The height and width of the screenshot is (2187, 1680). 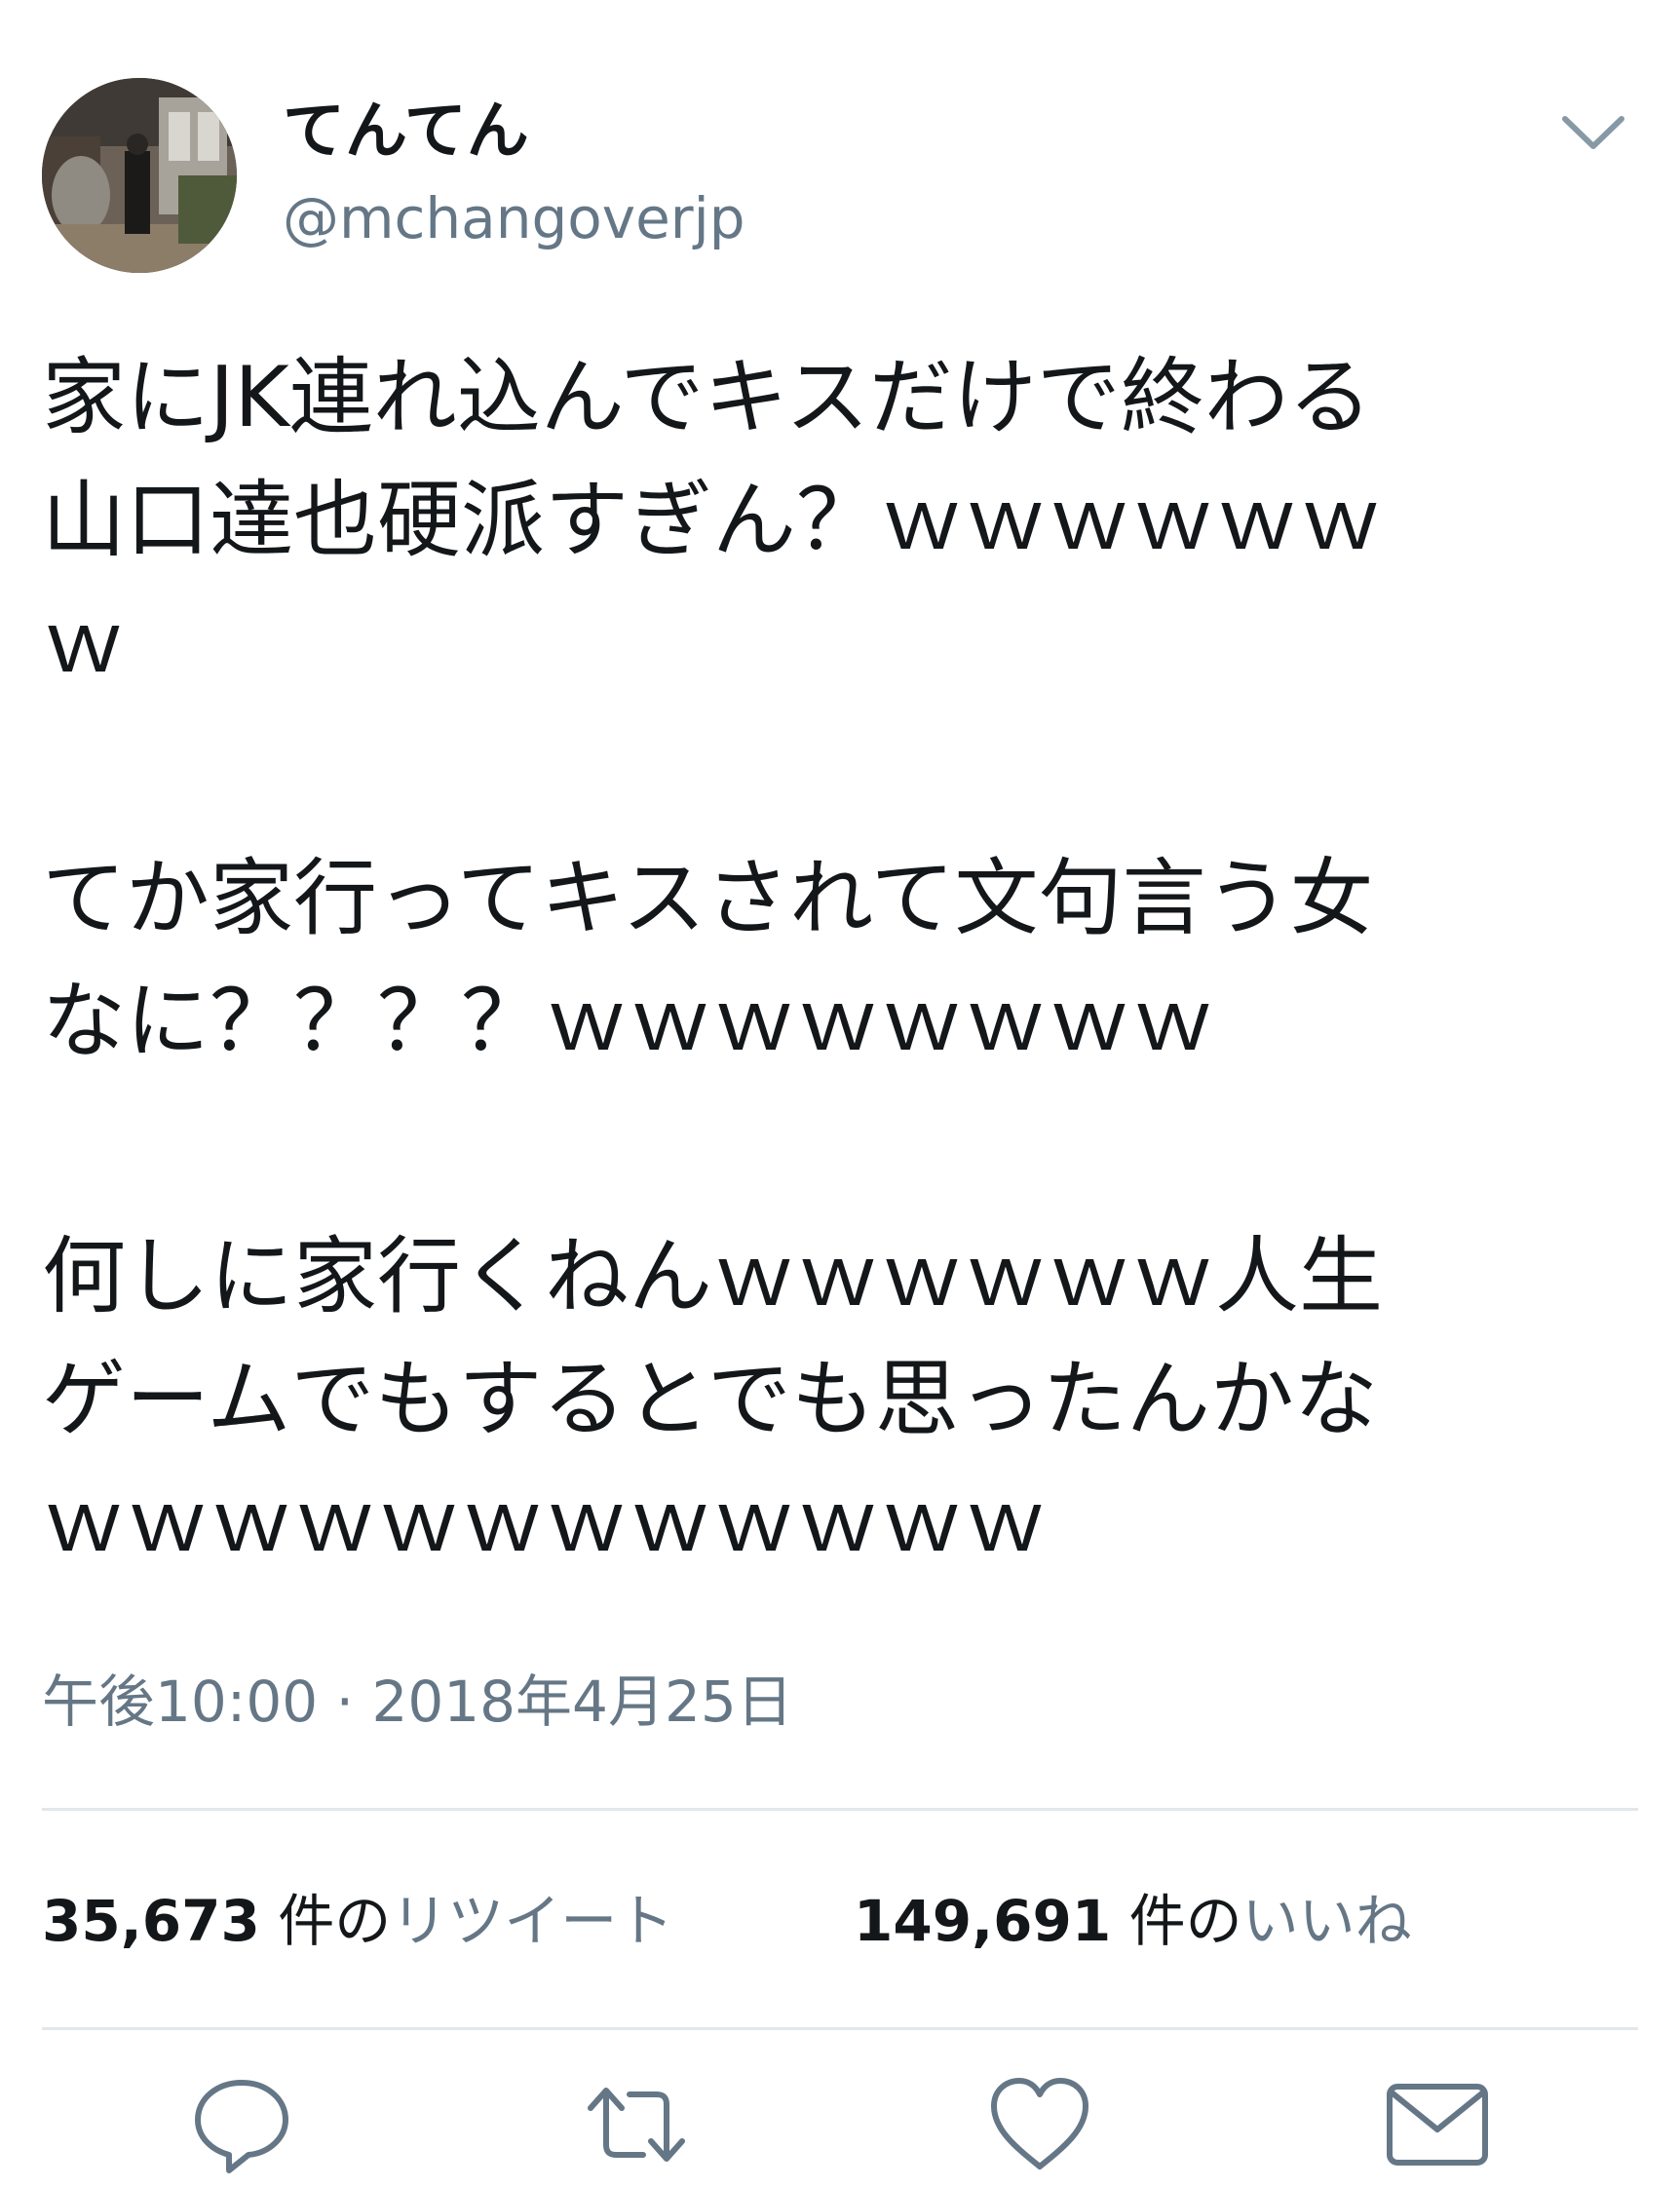 I want to click on reply-button, so click(x=241, y=2124).